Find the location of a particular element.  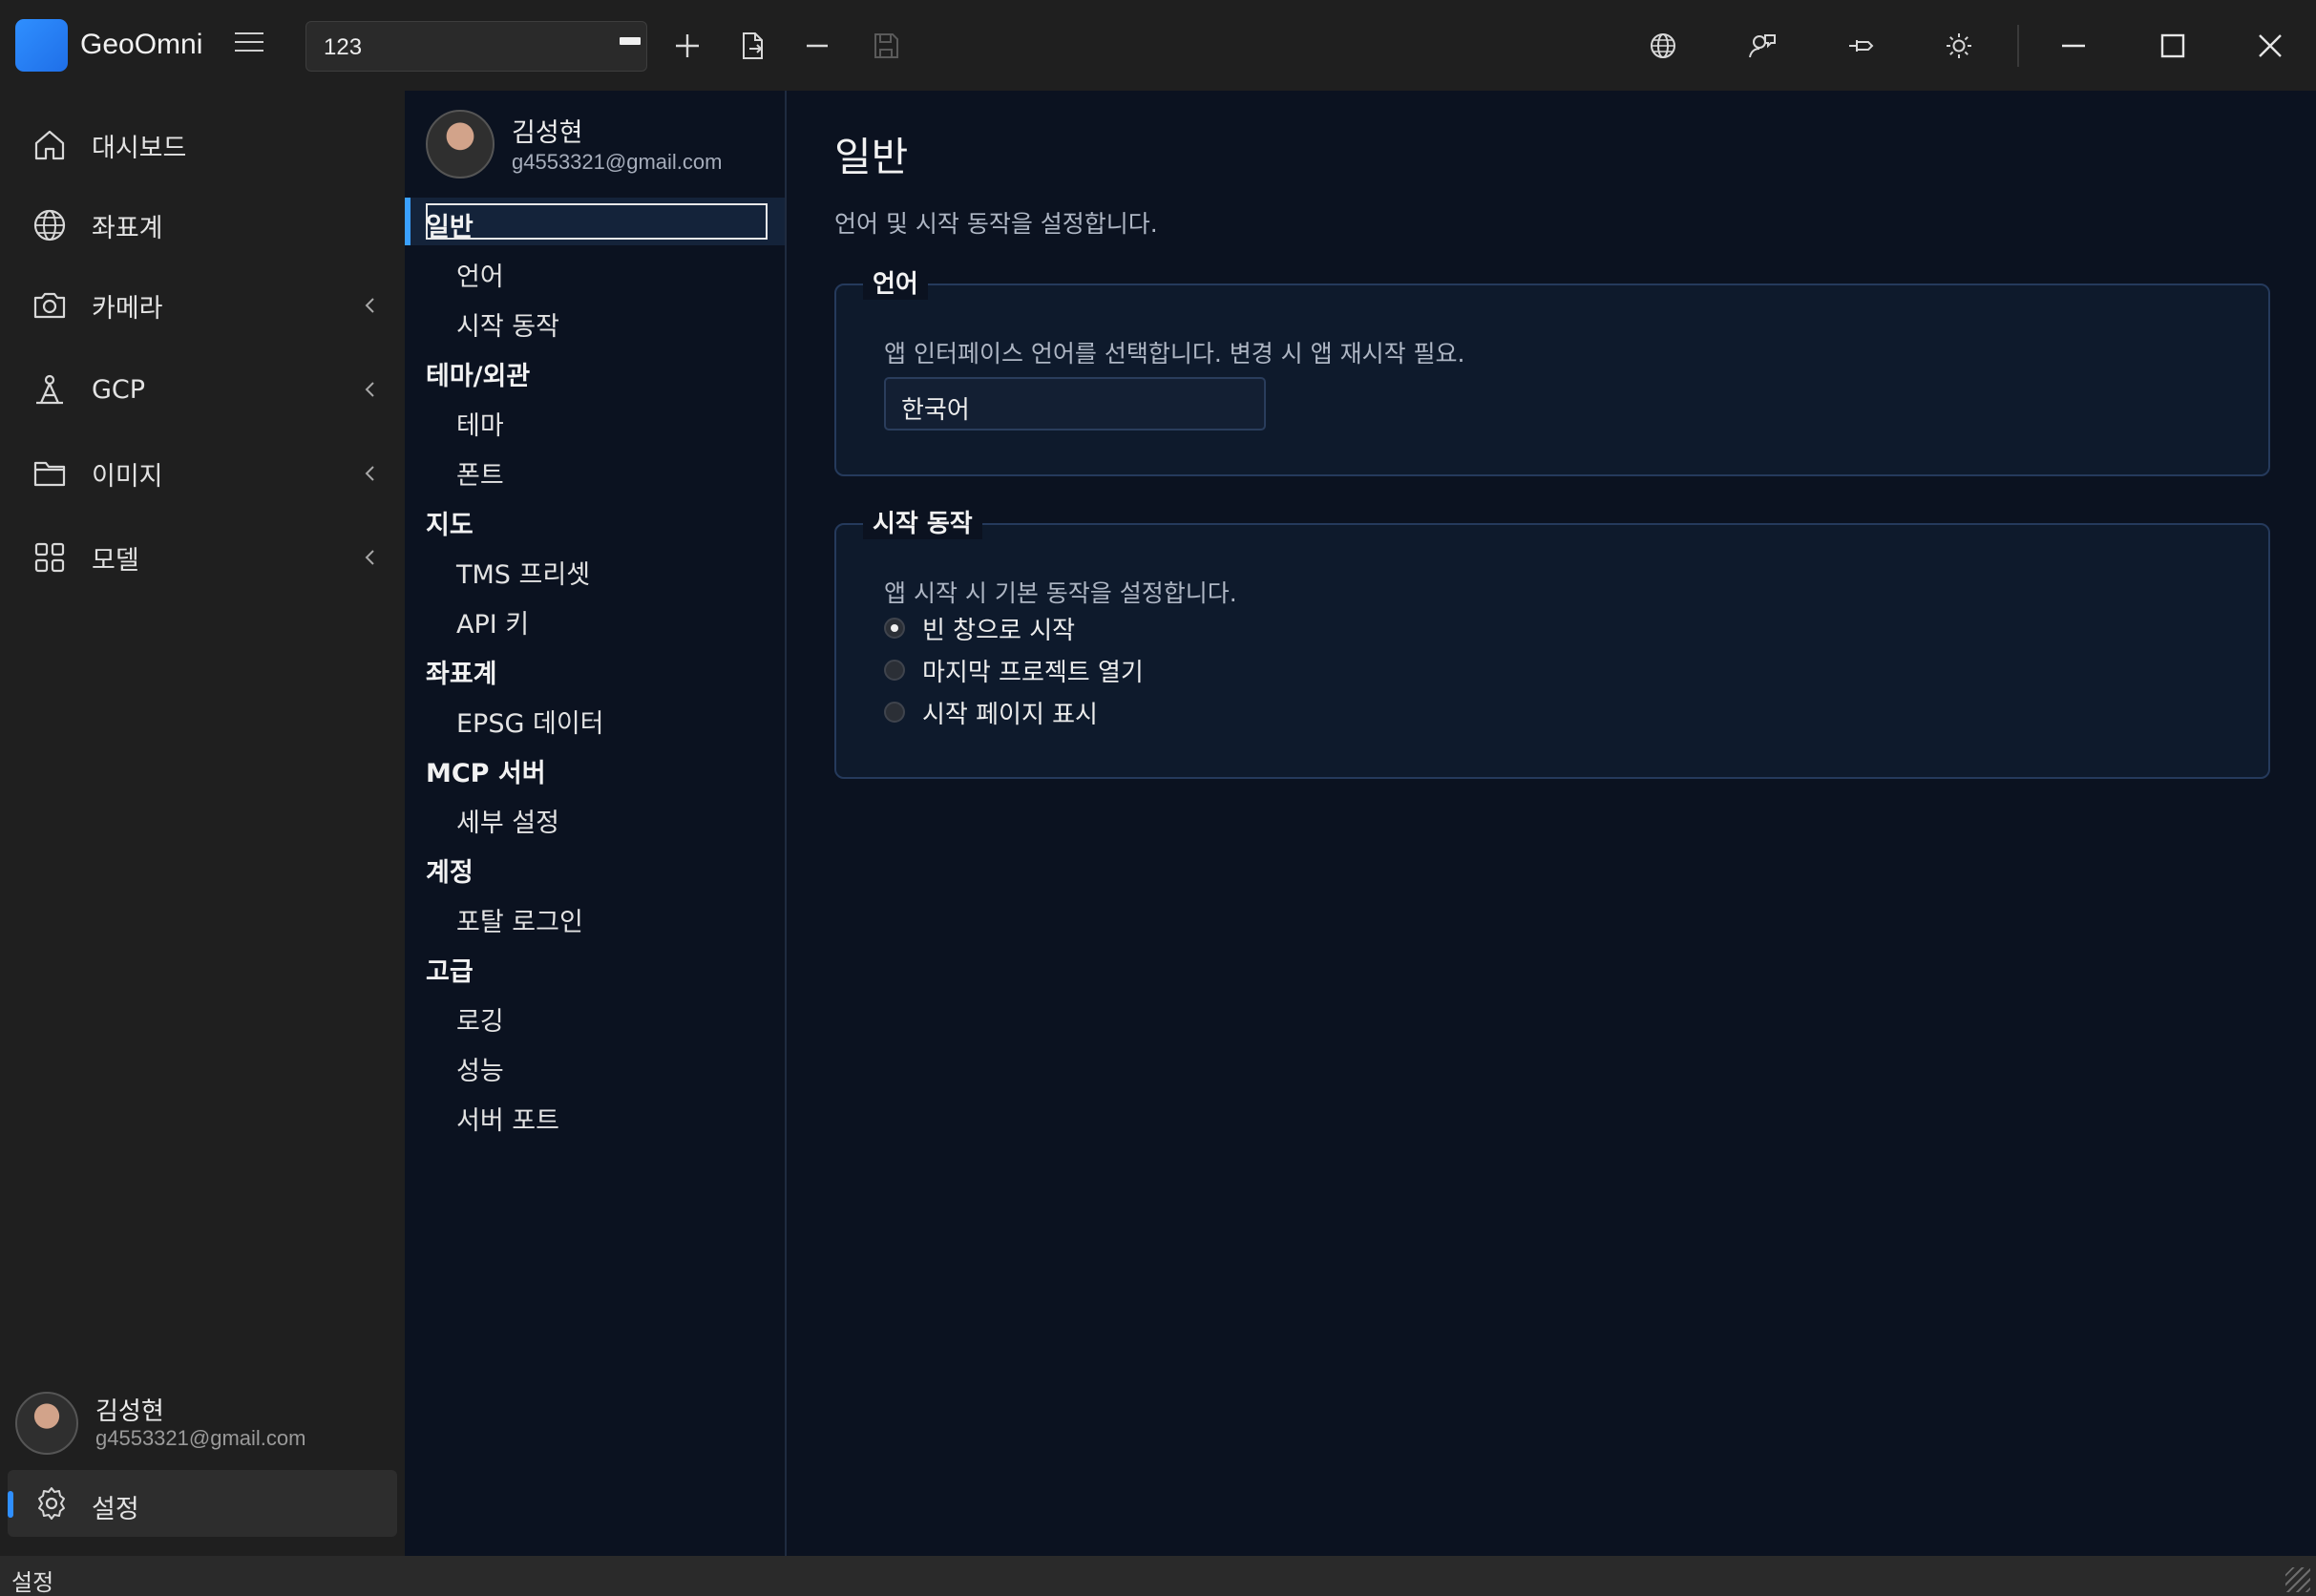

title-bar-divider is located at coordinates (2018, 46).